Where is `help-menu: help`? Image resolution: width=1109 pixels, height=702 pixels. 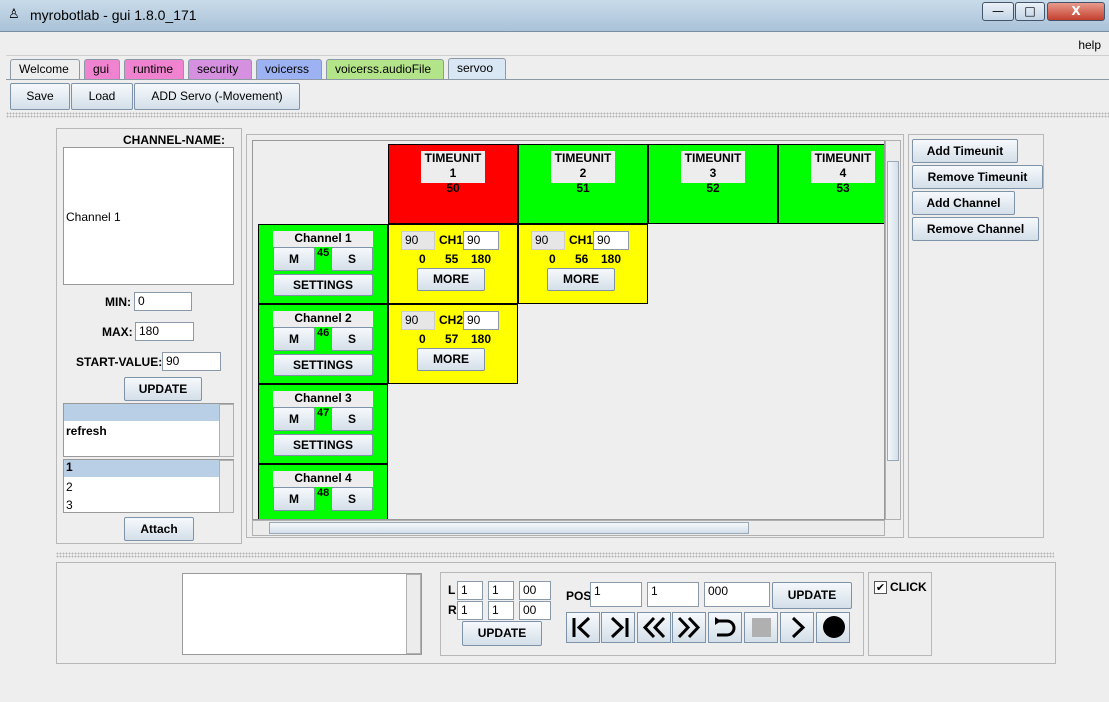 help-menu: help is located at coordinates (1089, 45).